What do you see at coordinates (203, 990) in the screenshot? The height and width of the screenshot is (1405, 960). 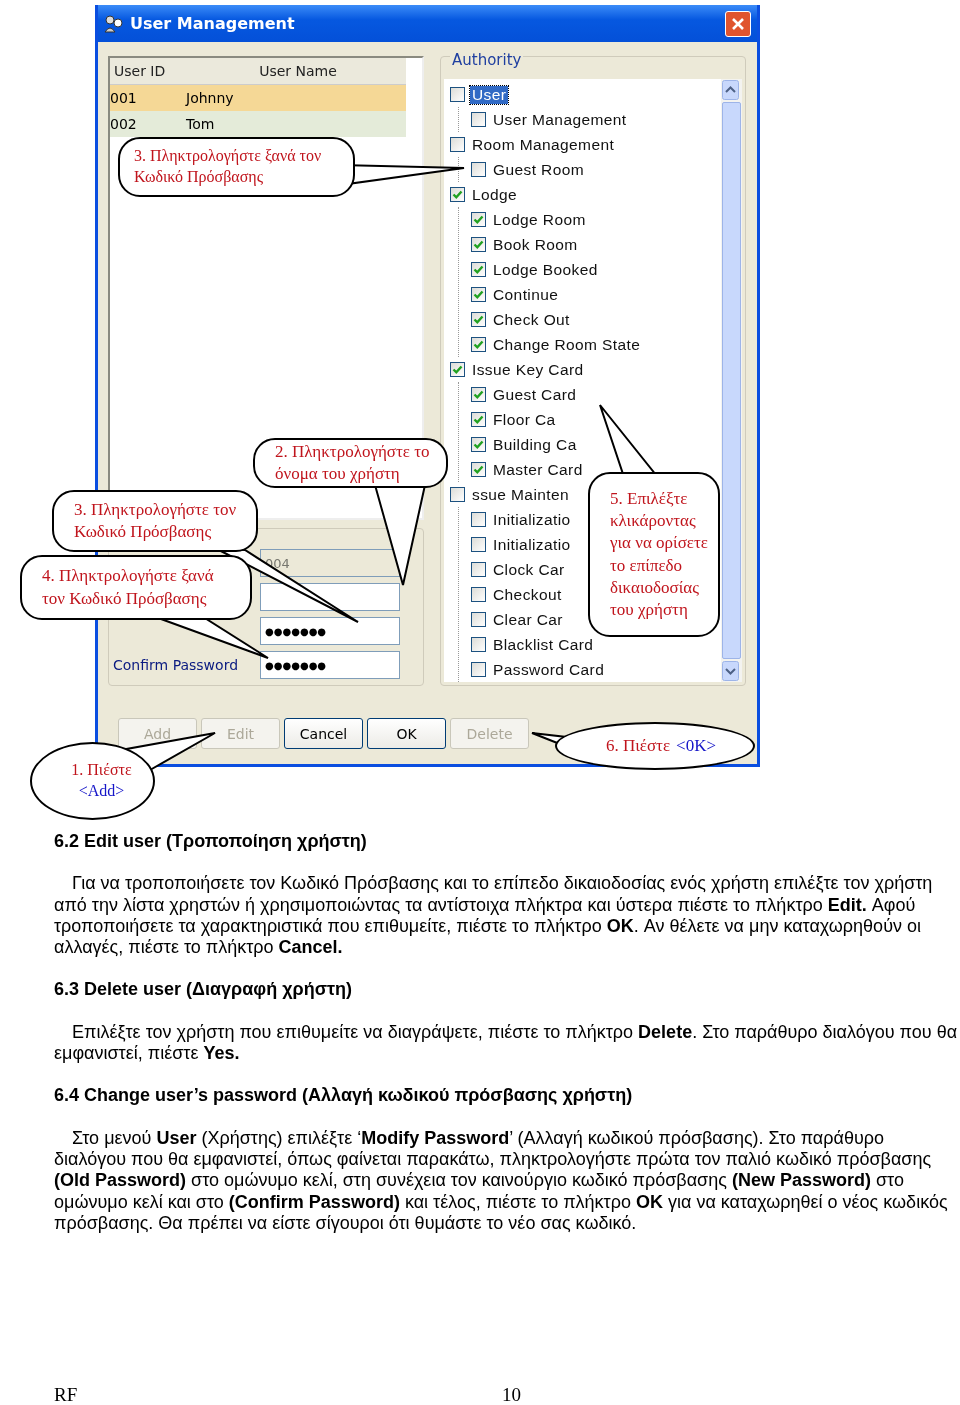 I see `section-heading: 6.3 Delete user (Διαγραφή χρήστη)` at bounding box center [203, 990].